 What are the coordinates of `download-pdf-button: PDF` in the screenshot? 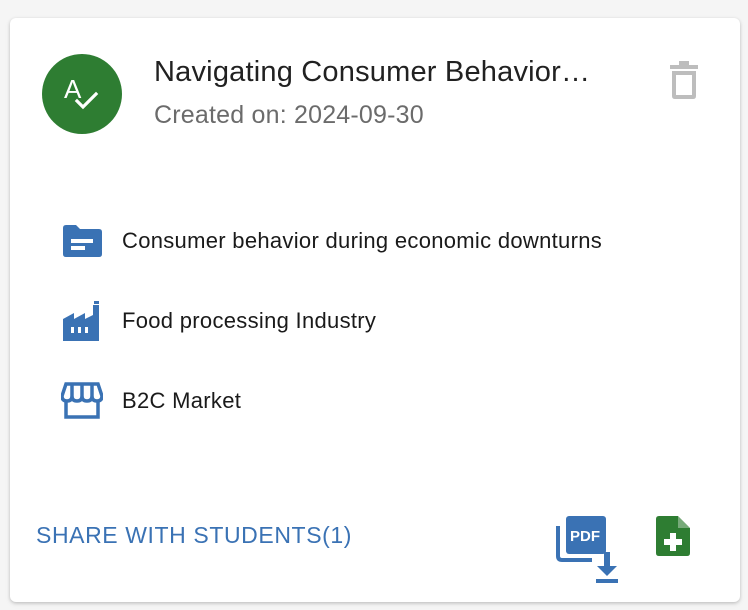 It's located at (592, 550).